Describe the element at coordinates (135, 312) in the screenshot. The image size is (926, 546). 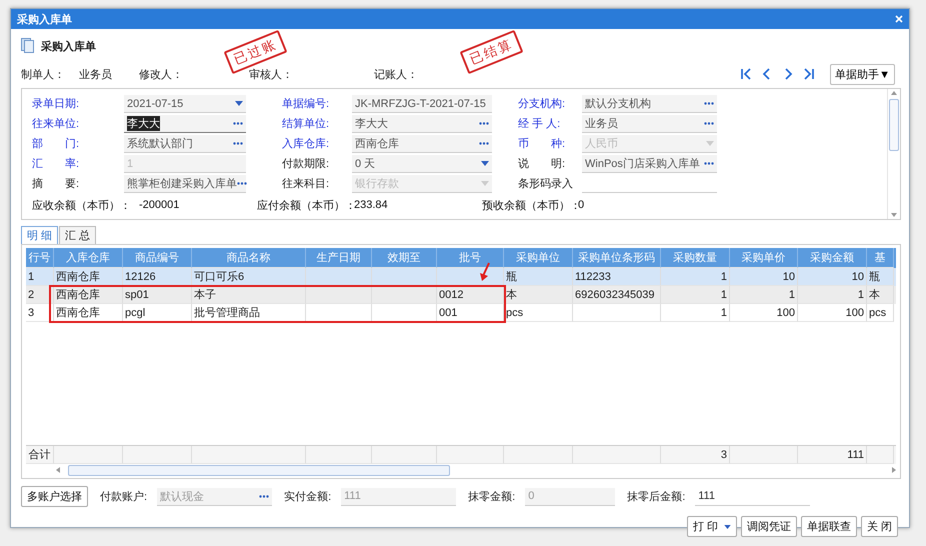
I see `table-cell: pcgl` at that location.